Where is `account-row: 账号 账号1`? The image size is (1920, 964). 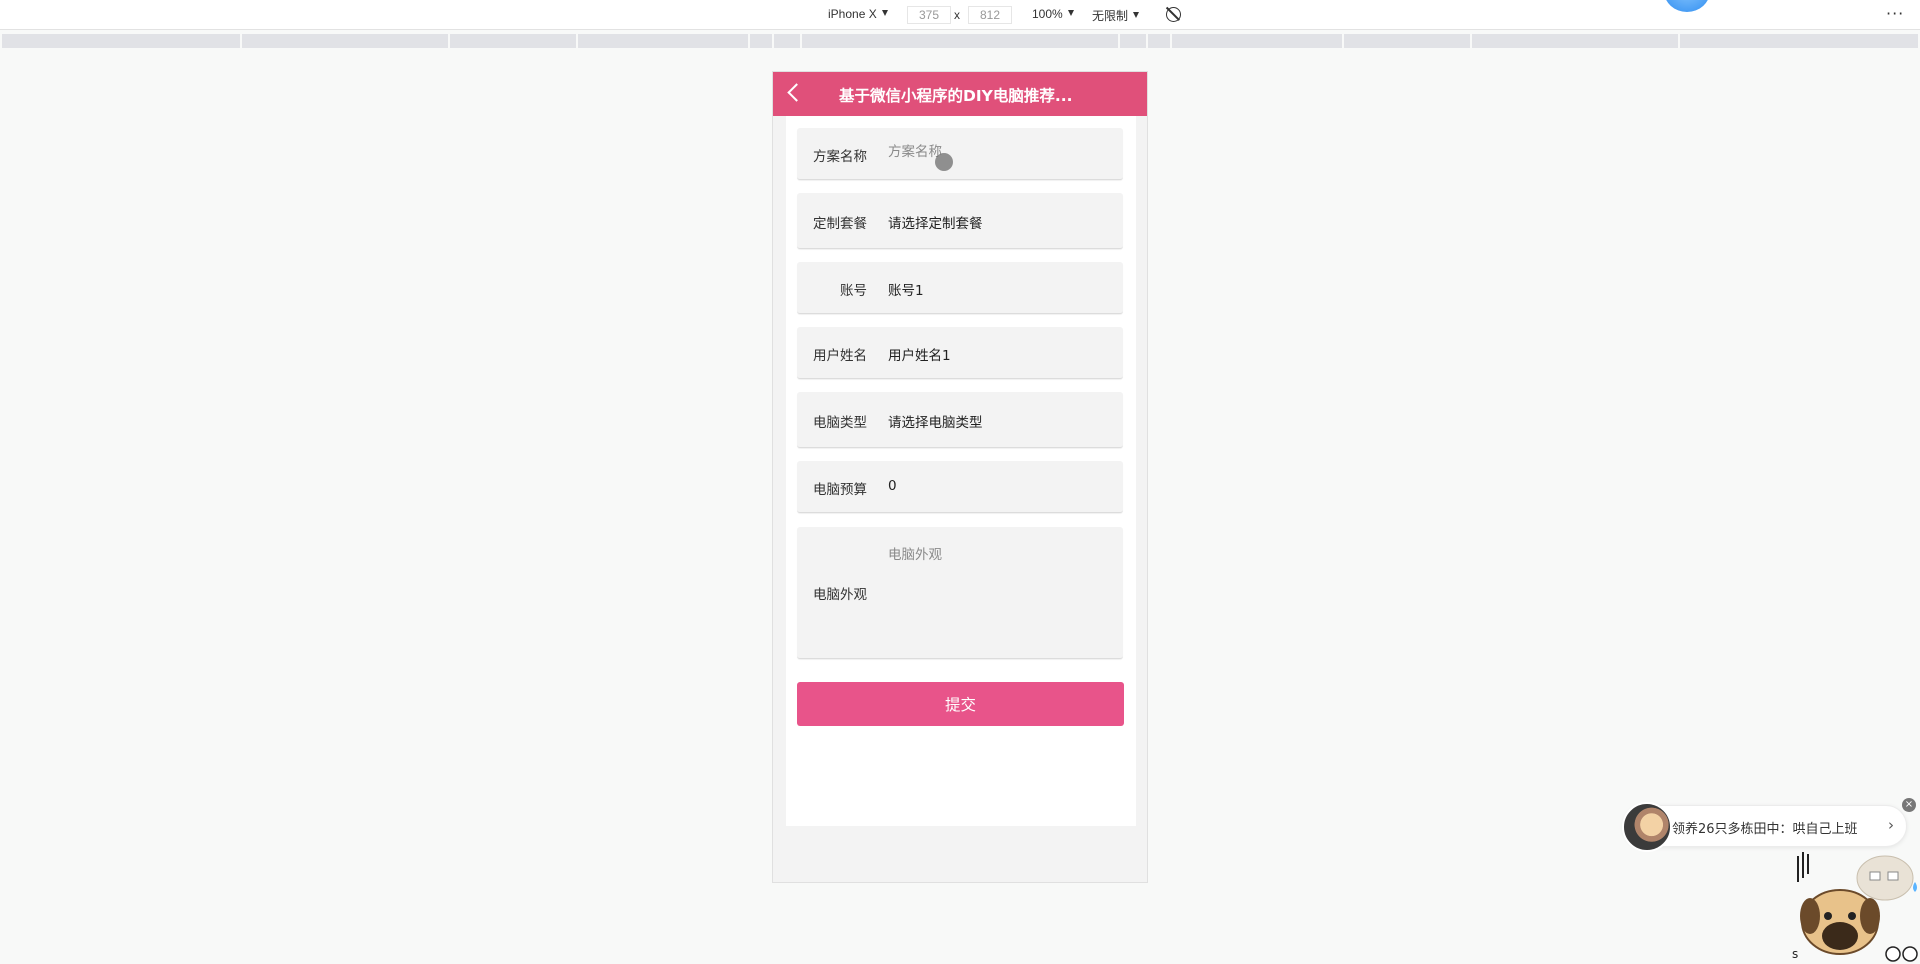 account-row: 账号 账号1 is located at coordinates (960, 288).